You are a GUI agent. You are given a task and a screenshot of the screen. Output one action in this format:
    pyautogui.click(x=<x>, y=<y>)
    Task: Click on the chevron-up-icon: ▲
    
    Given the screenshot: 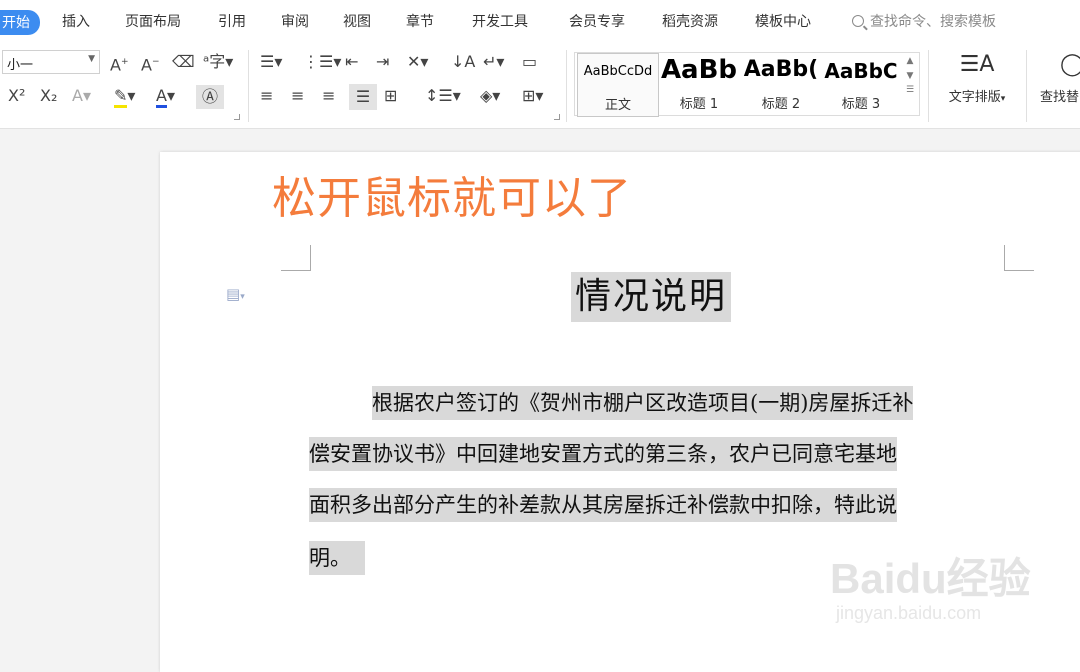 What is the action you would take?
    pyautogui.click(x=910, y=61)
    